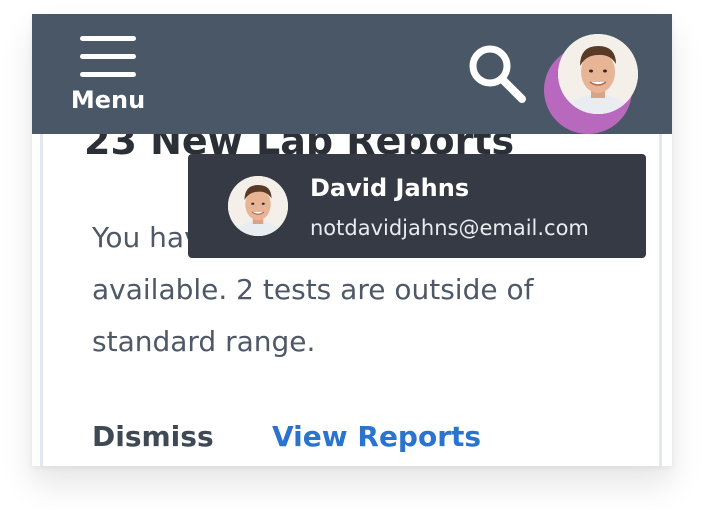 Image resolution: width=704 pixels, height=518 pixels. I want to click on search-icon, so click(497, 74).